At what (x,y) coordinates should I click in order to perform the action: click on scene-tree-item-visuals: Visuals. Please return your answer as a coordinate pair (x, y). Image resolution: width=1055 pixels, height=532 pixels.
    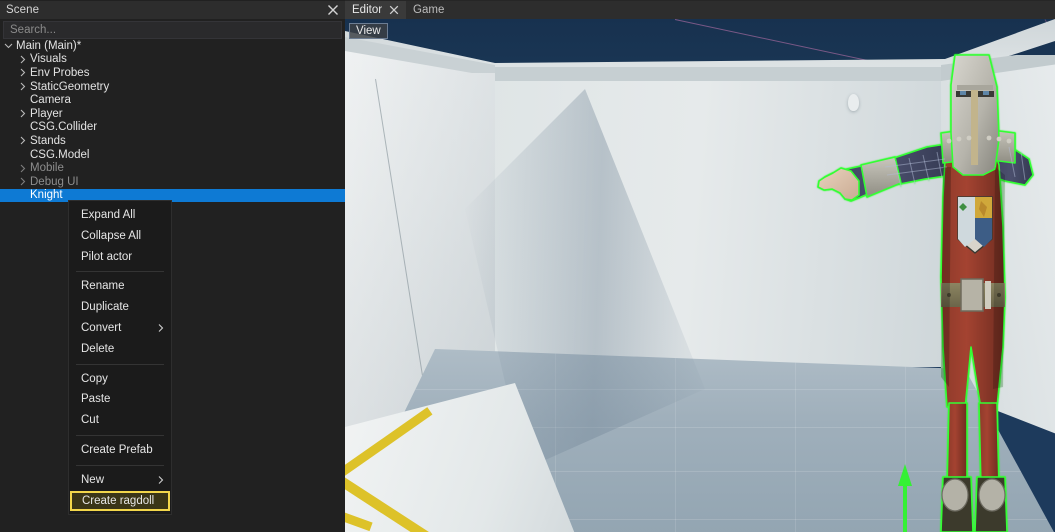
    Looking at the image, I should click on (172, 60).